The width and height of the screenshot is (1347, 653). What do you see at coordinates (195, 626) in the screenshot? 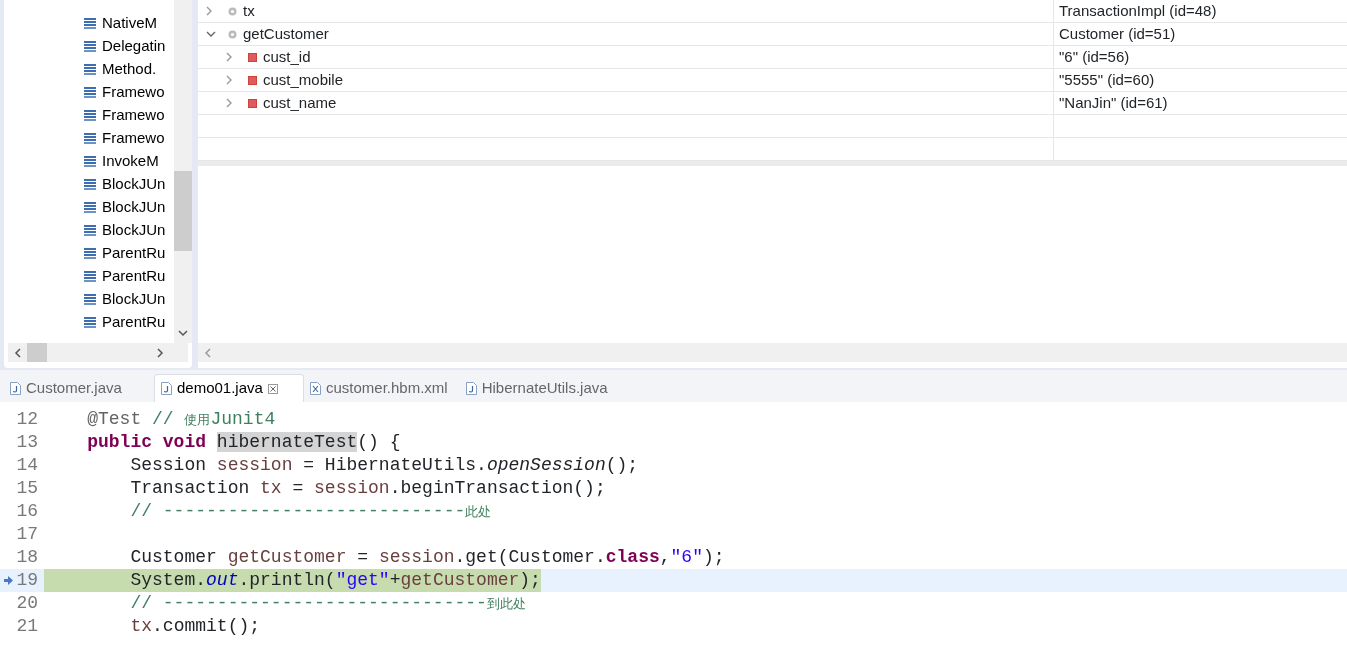
I see `code-line: tx.commit();` at bounding box center [195, 626].